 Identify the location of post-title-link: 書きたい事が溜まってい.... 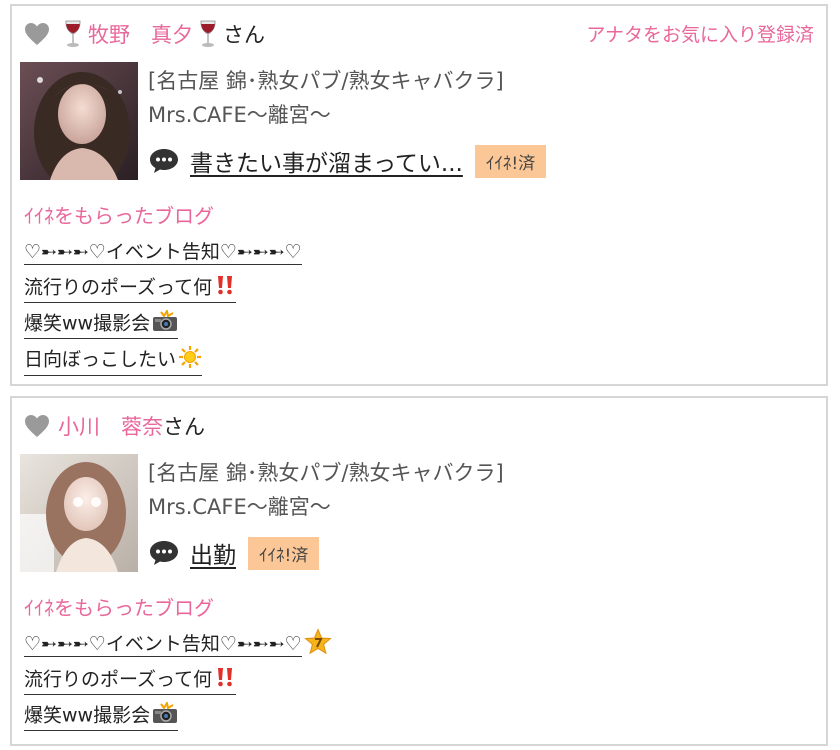
(326, 161).